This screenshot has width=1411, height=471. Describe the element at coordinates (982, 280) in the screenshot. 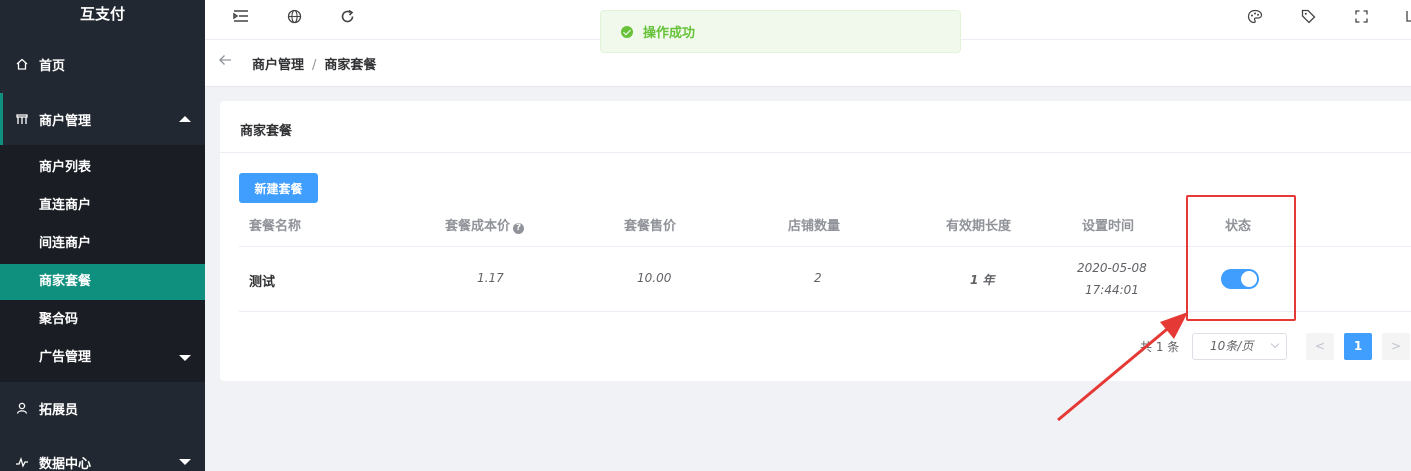

I see `cell-duration: 1 年` at that location.